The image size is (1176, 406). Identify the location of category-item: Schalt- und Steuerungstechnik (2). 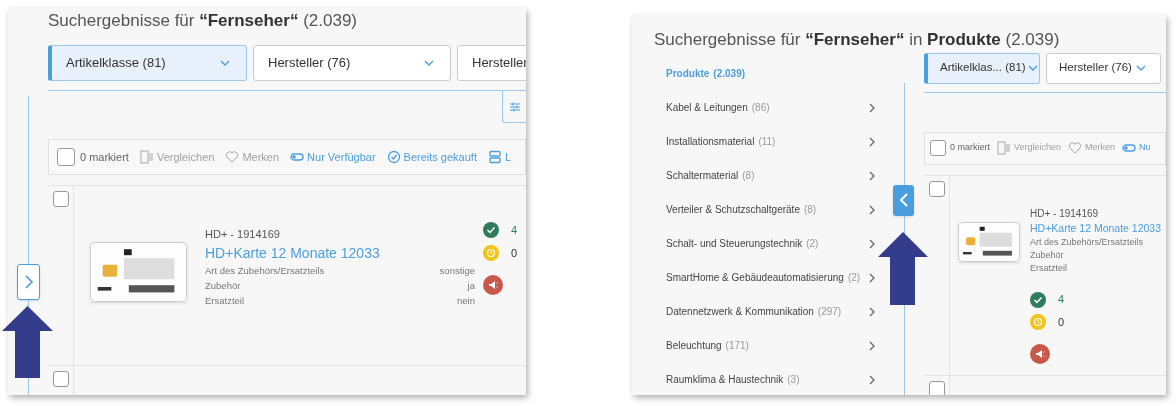
(771, 243).